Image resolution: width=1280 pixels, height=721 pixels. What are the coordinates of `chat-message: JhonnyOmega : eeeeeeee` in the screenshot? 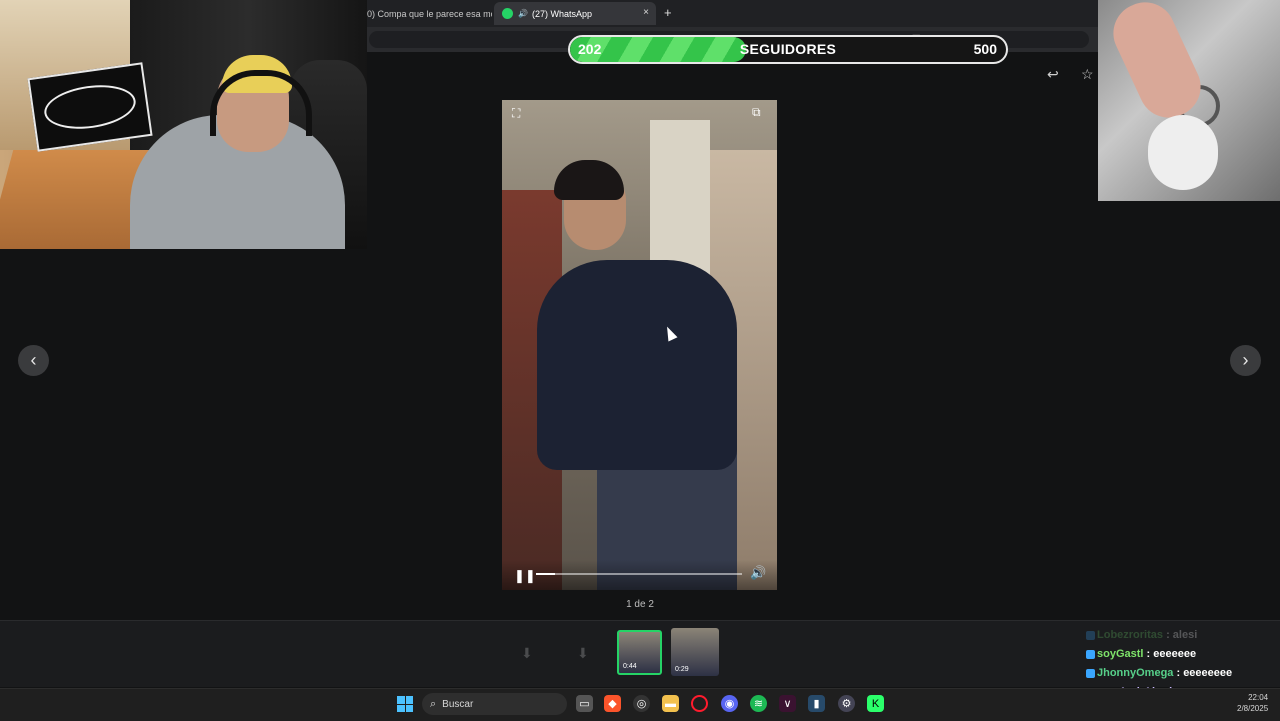 It's located at (1159, 673).